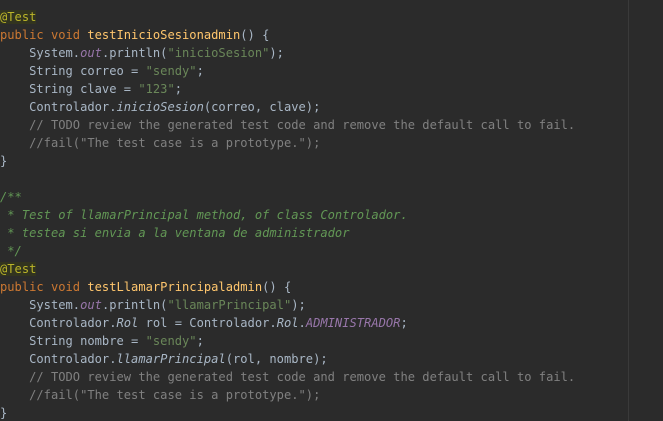  What do you see at coordinates (287, 89) in the screenshot?
I see `code-line: String clave = "123";` at bounding box center [287, 89].